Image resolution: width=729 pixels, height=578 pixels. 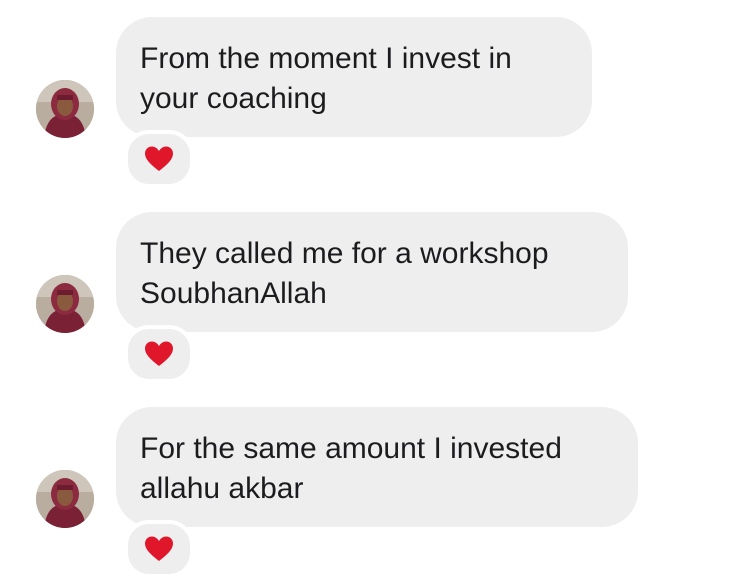 I want to click on message-text-line: SoubhanAllah, so click(x=233, y=293).